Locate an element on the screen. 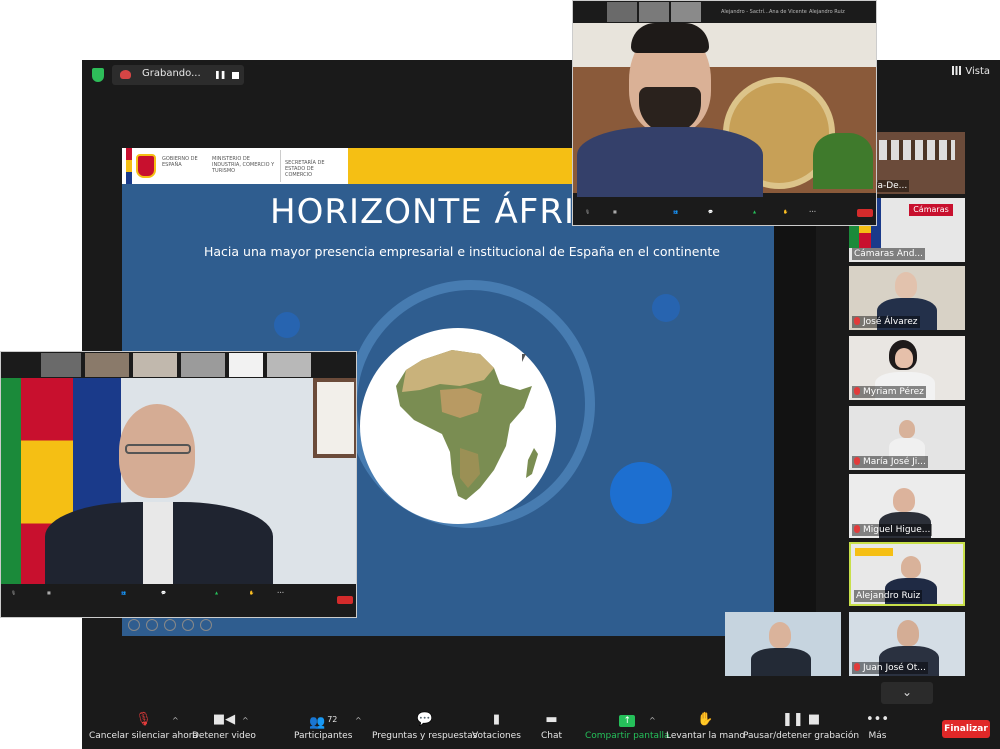 This screenshot has height=749, width=1000. coat-of-arms-icon is located at coordinates (146, 166).